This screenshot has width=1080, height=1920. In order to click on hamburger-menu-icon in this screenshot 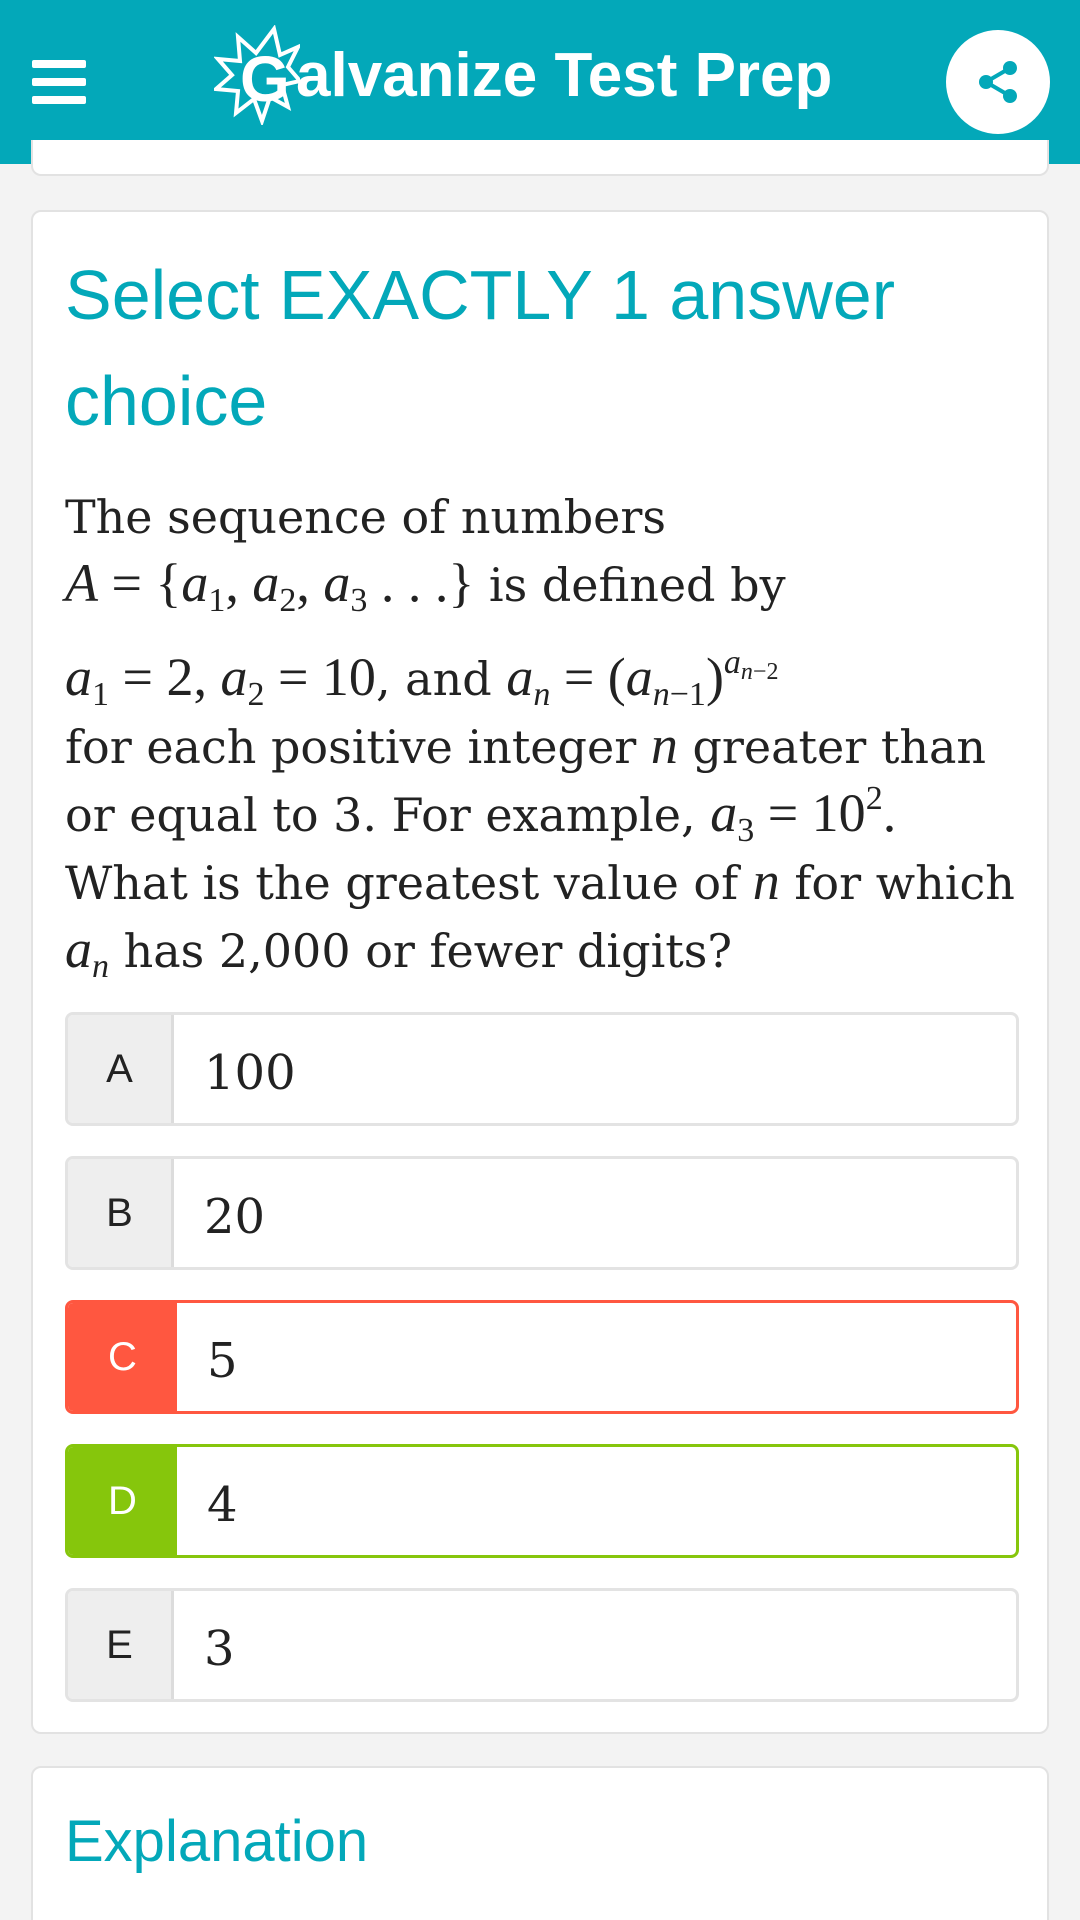, I will do `click(59, 82)`.